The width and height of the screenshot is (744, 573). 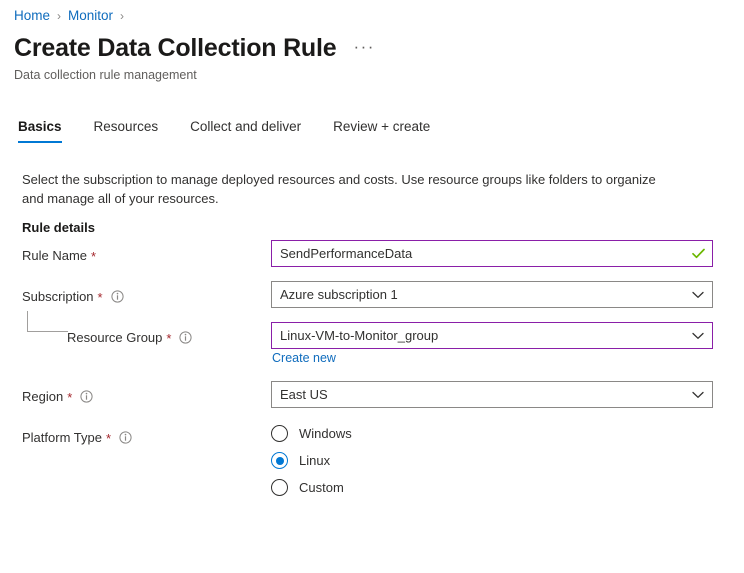 I want to click on resource-group-value: Linux-VM-to-Monitor_group, so click(x=478, y=335).